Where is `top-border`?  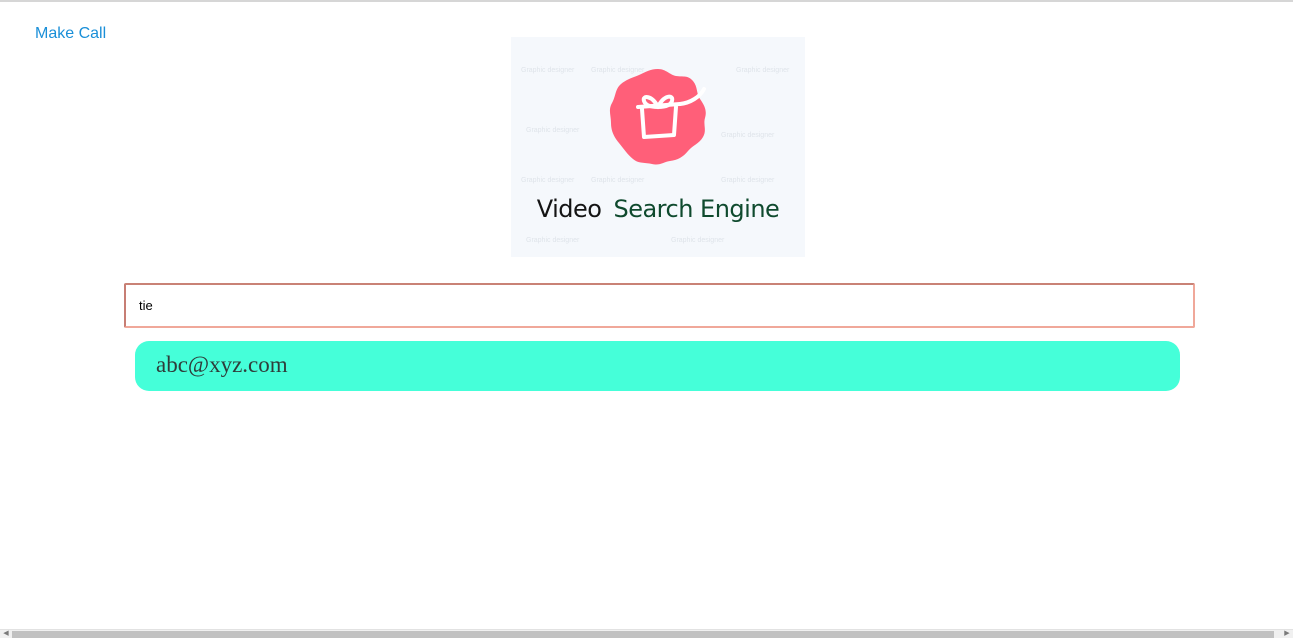
top-border is located at coordinates (646, 1).